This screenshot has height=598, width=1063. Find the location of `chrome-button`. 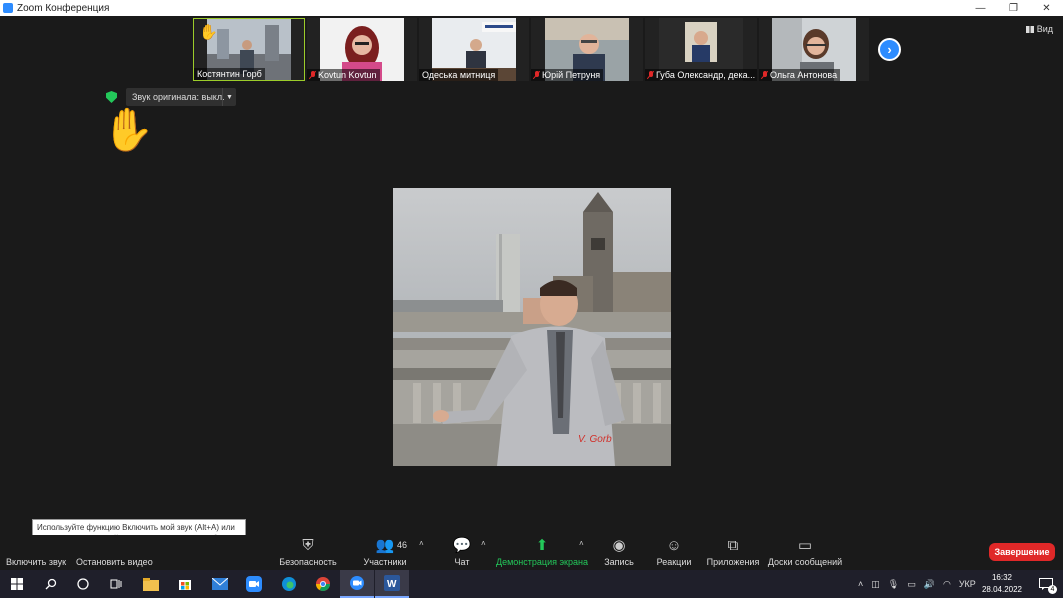

chrome-button is located at coordinates (323, 584).